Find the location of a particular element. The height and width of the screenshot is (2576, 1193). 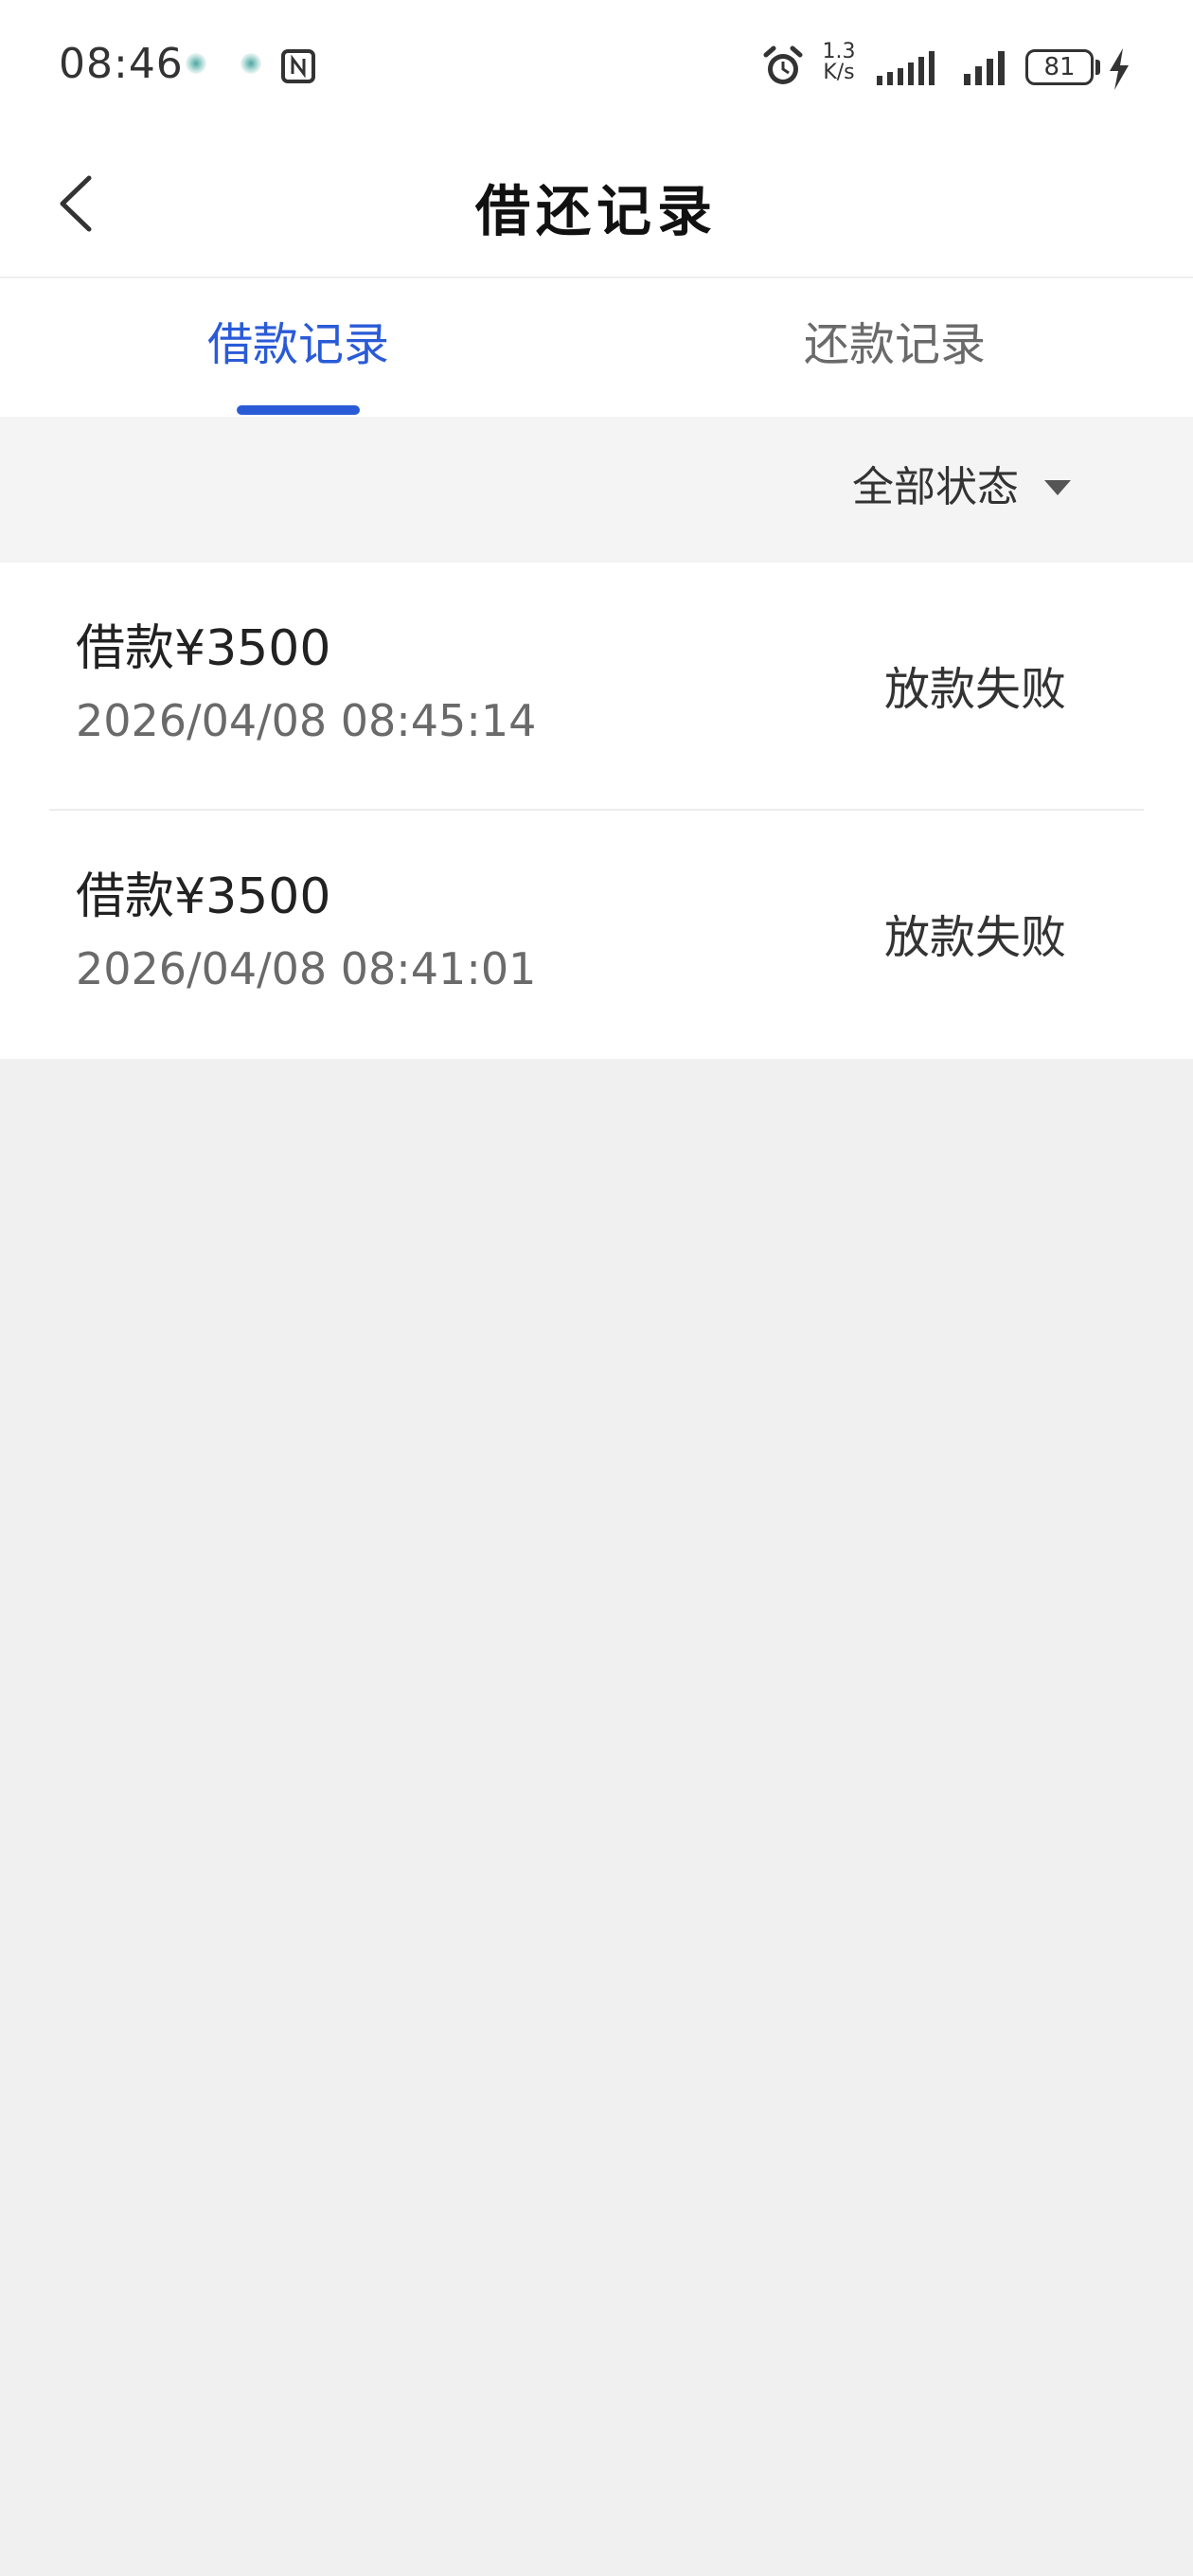

record-time: 2026/04/08 08:41:01 is located at coordinates (306, 968).